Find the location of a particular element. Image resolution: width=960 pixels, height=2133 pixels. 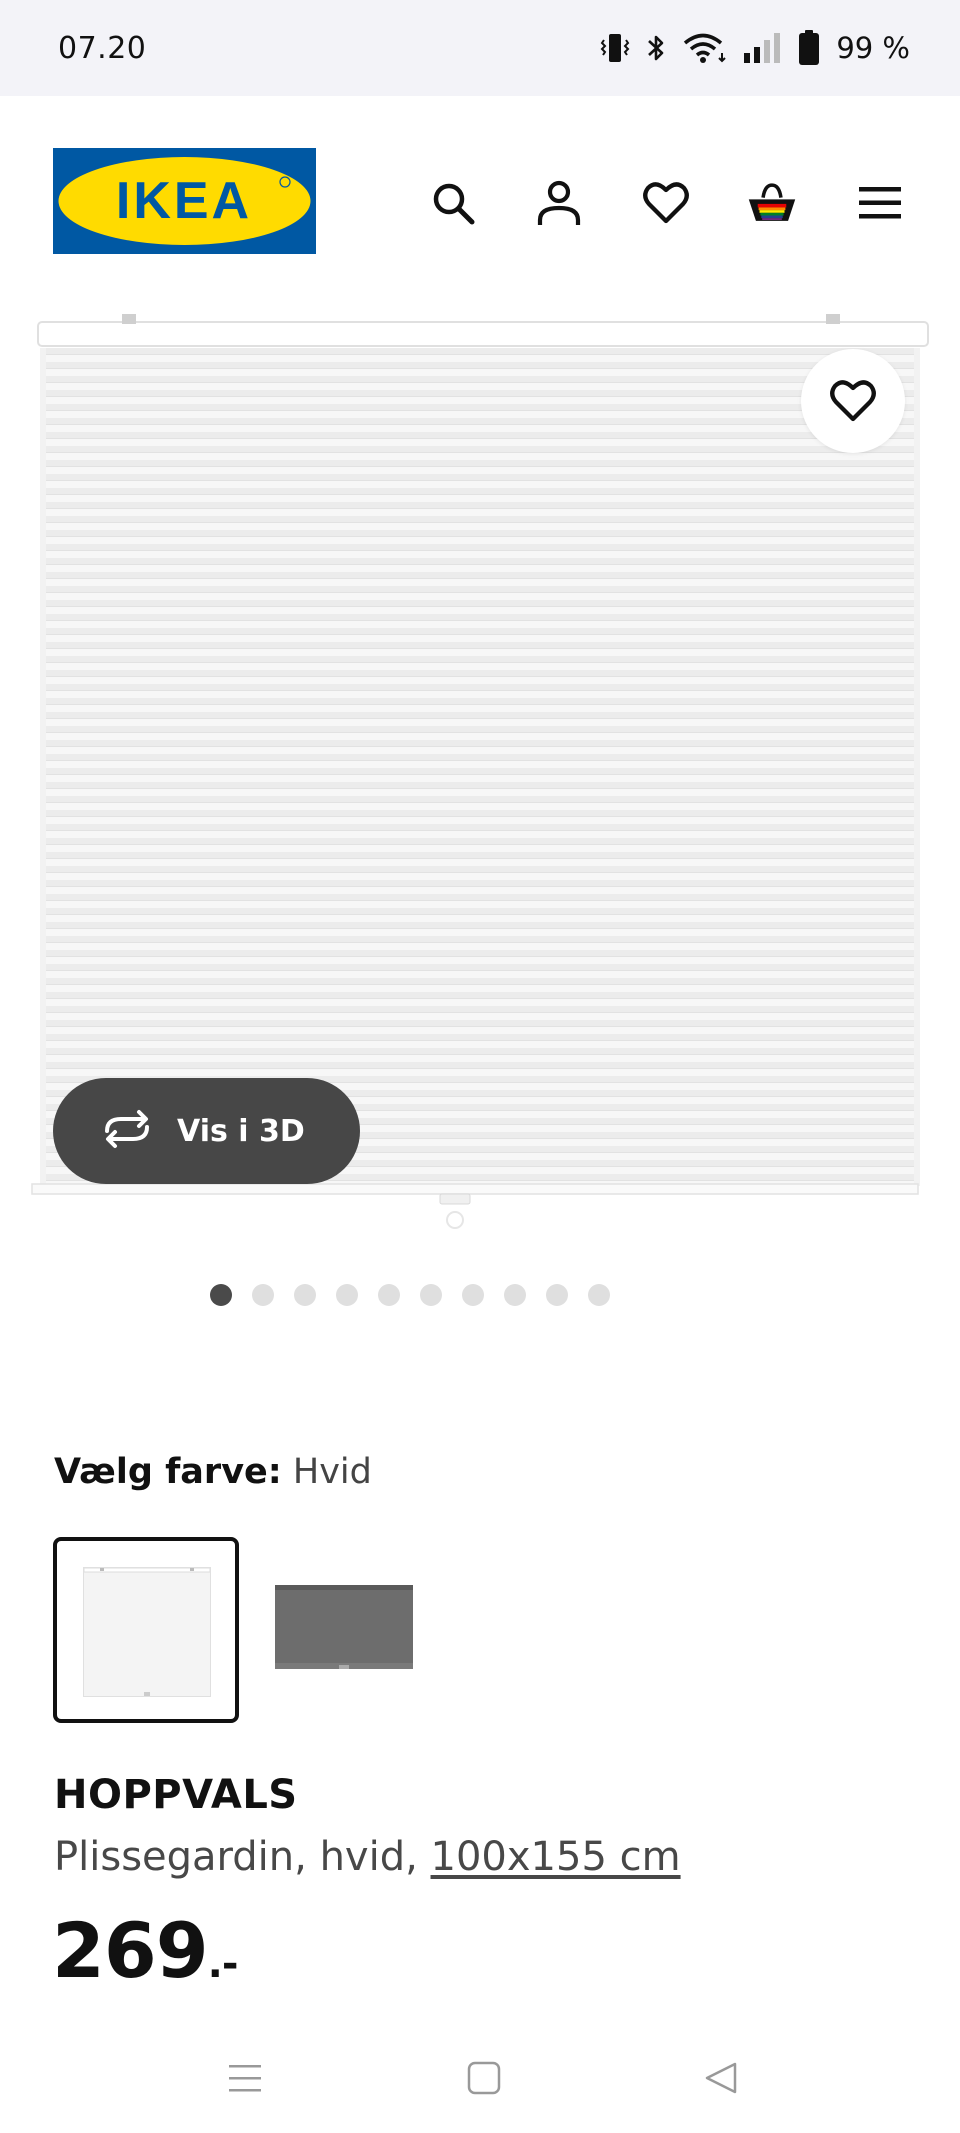

image-carousel-indicator is located at coordinates (480, 1296).